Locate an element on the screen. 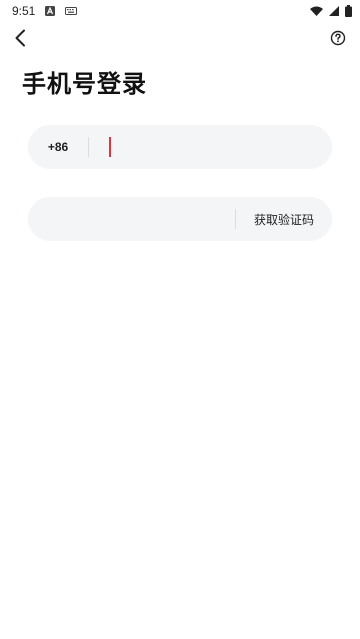 The image size is (360, 639). status-right is located at coordinates (331, 11).